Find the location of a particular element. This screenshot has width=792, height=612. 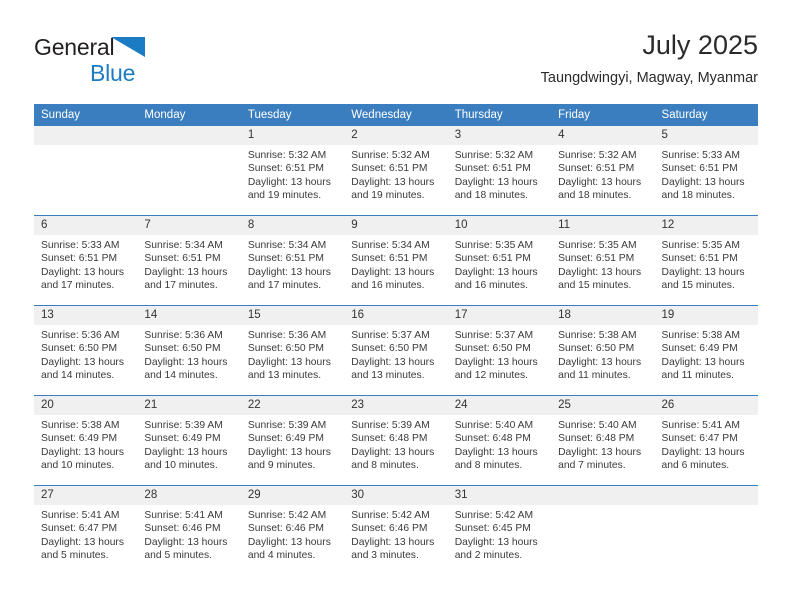

weekday-header-tuesday: Tuesday is located at coordinates (292, 115).